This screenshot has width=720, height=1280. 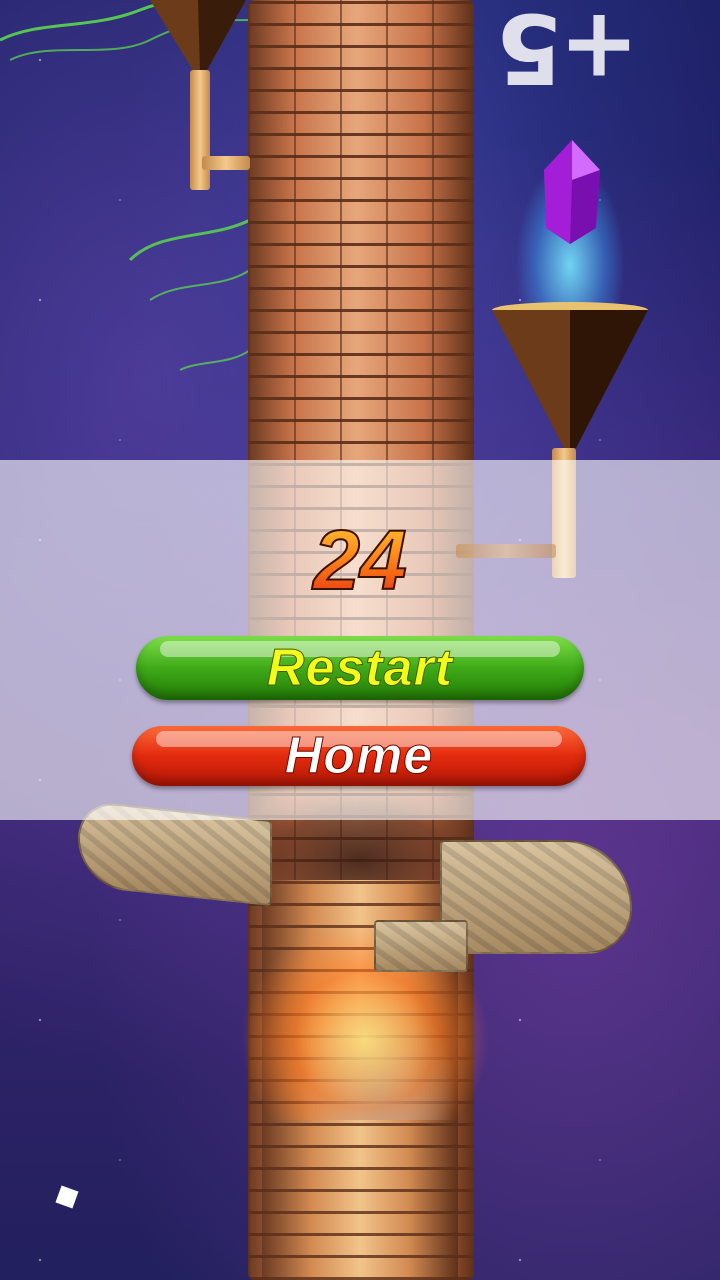 What do you see at coordinates (360, 560) in the screenshot?
I see `score-display: 24` at bounding box center [360, 560].